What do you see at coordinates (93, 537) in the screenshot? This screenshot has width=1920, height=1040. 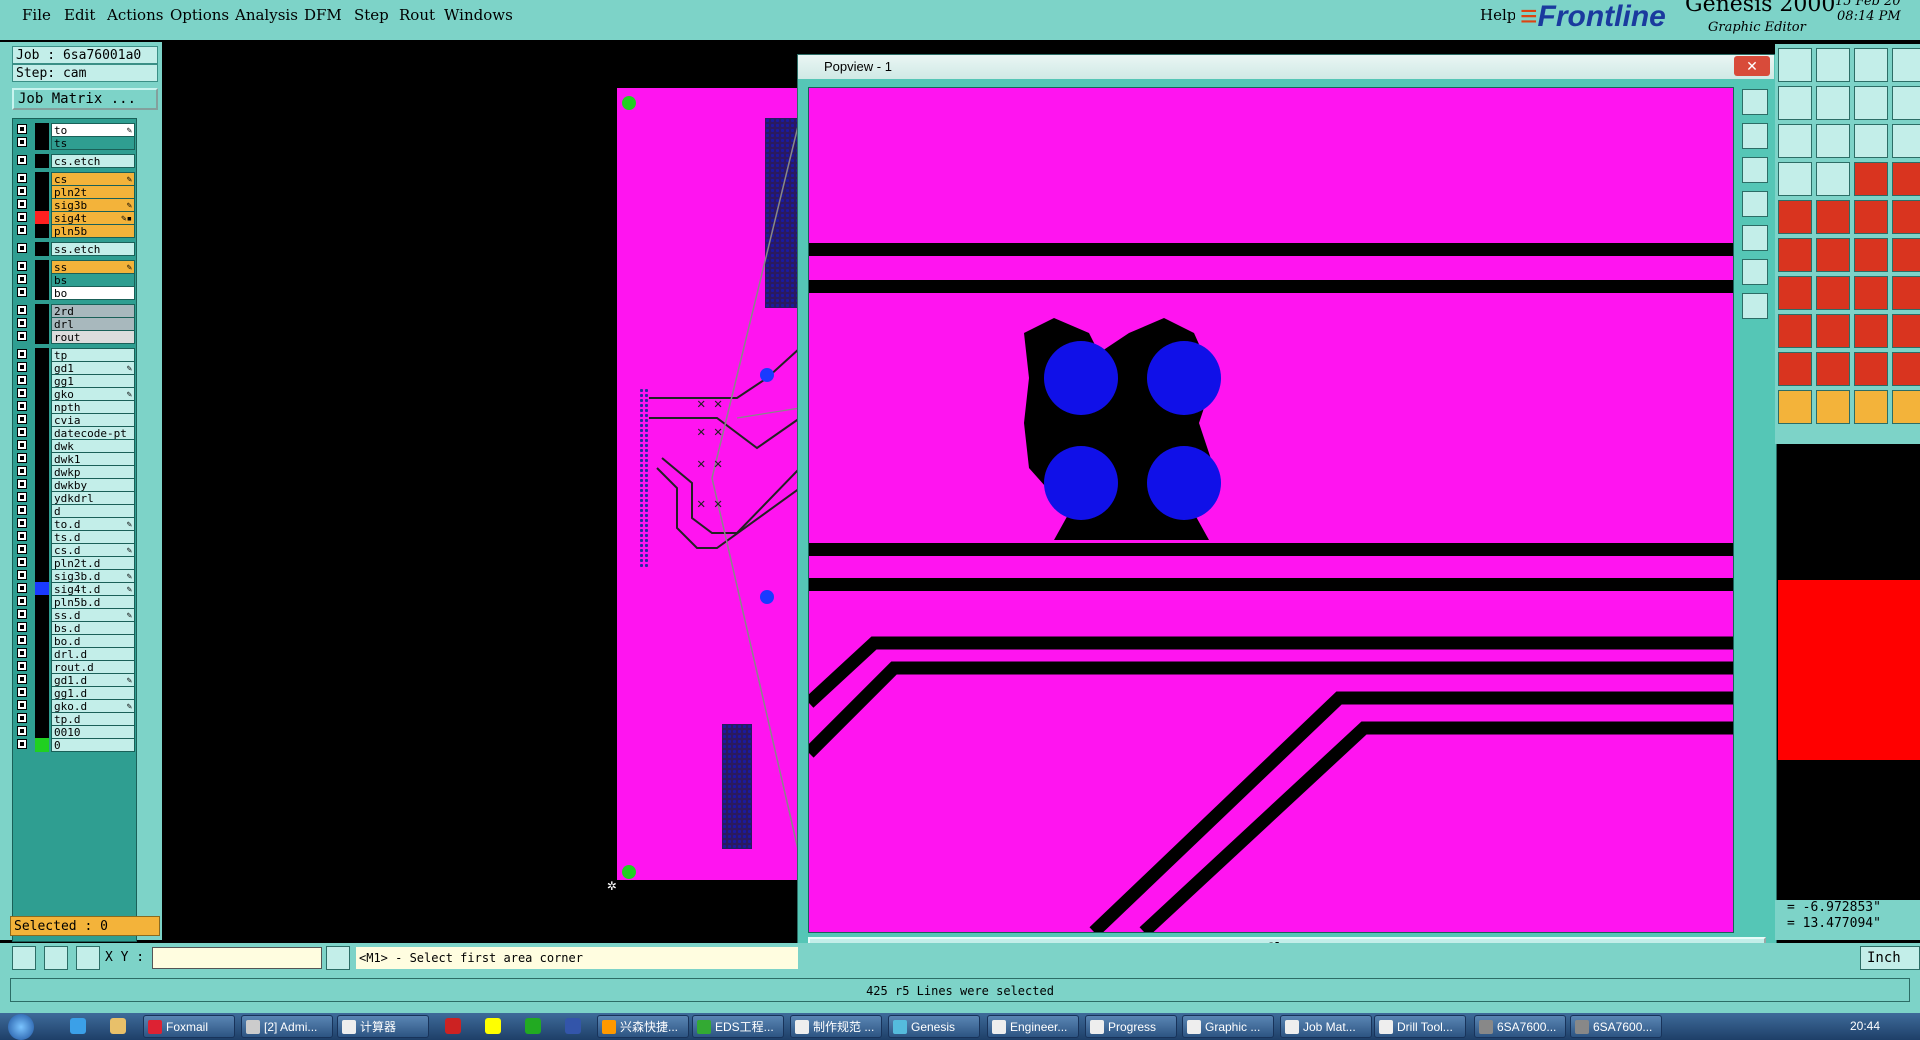 I see `layer-name: ts.d` at bounding box center [93, 537].